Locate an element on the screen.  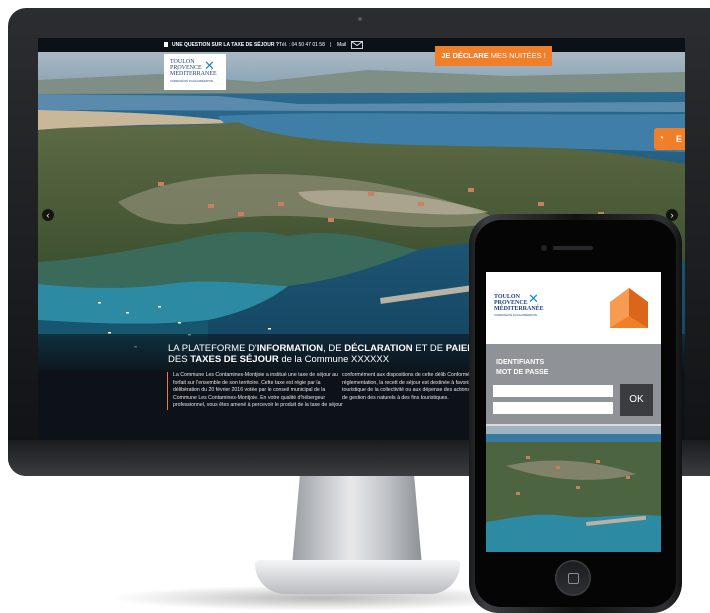
ear-icon: ◔ is located at coordinates (661, 138).